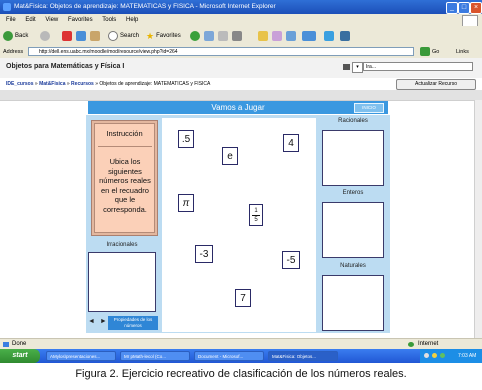 Image resolution: width=482 pixels, height=390 pixels. Describe the element at coordinates (353, 266) in the screenshot. I see `naturals-label: Naturales` at that location.